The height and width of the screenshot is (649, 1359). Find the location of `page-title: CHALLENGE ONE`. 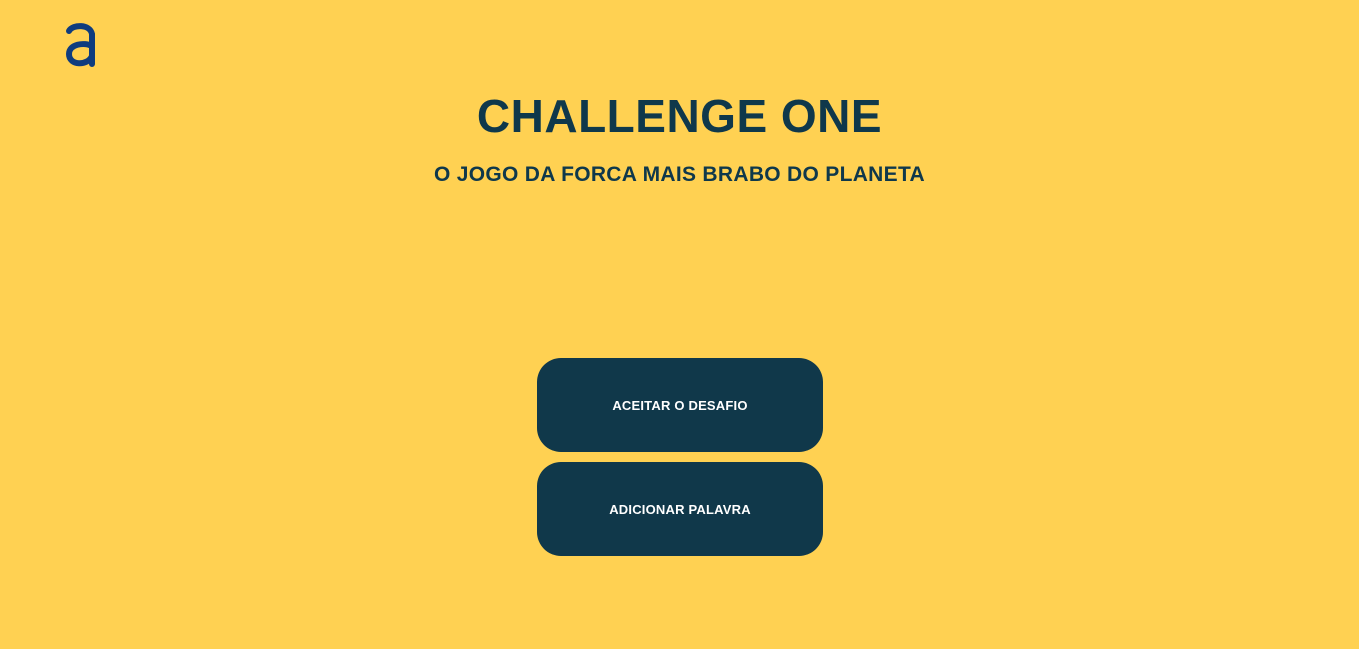

page-title: CHALLENGE ONE is located at coordinates (679, 116).